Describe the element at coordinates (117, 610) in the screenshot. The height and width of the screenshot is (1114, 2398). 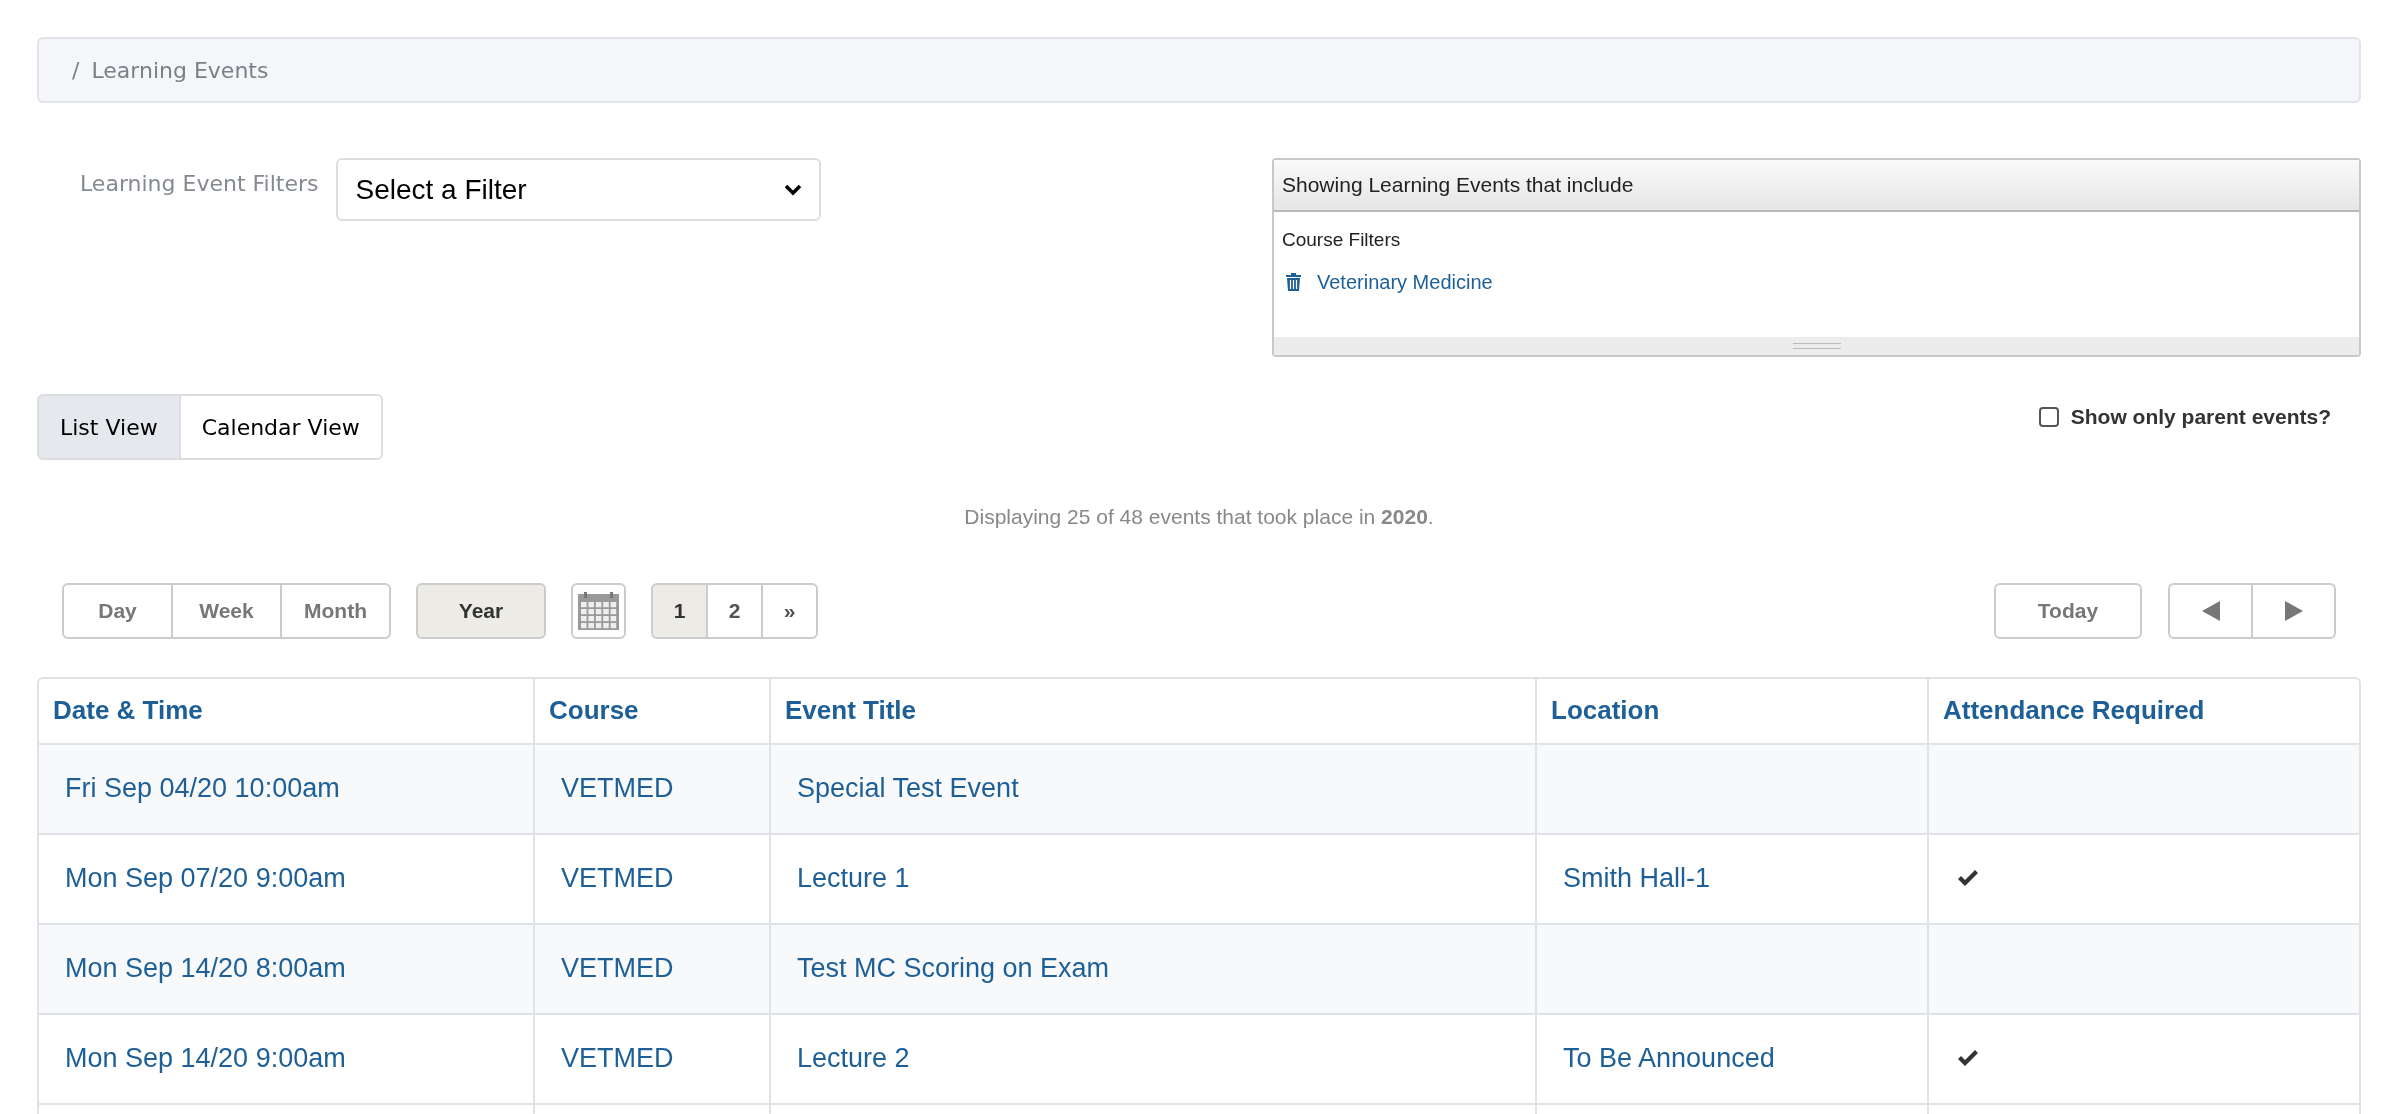
I see `period-button: Day` at that location.